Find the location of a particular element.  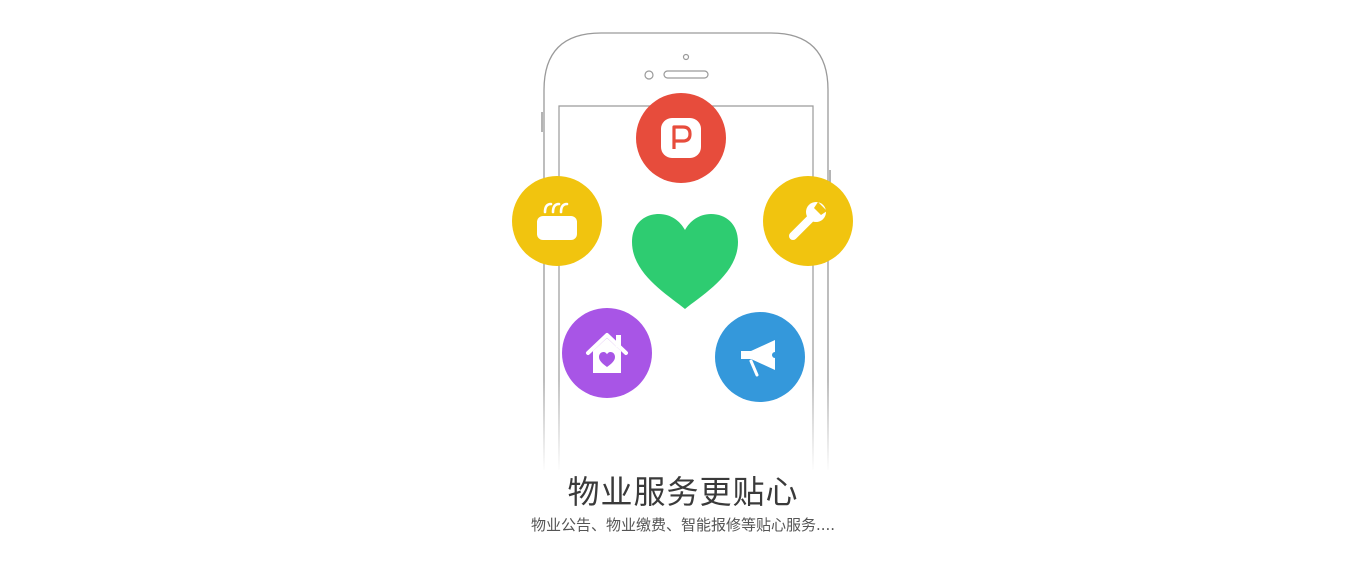

repair-service-button is located at coordinates (808, 221).